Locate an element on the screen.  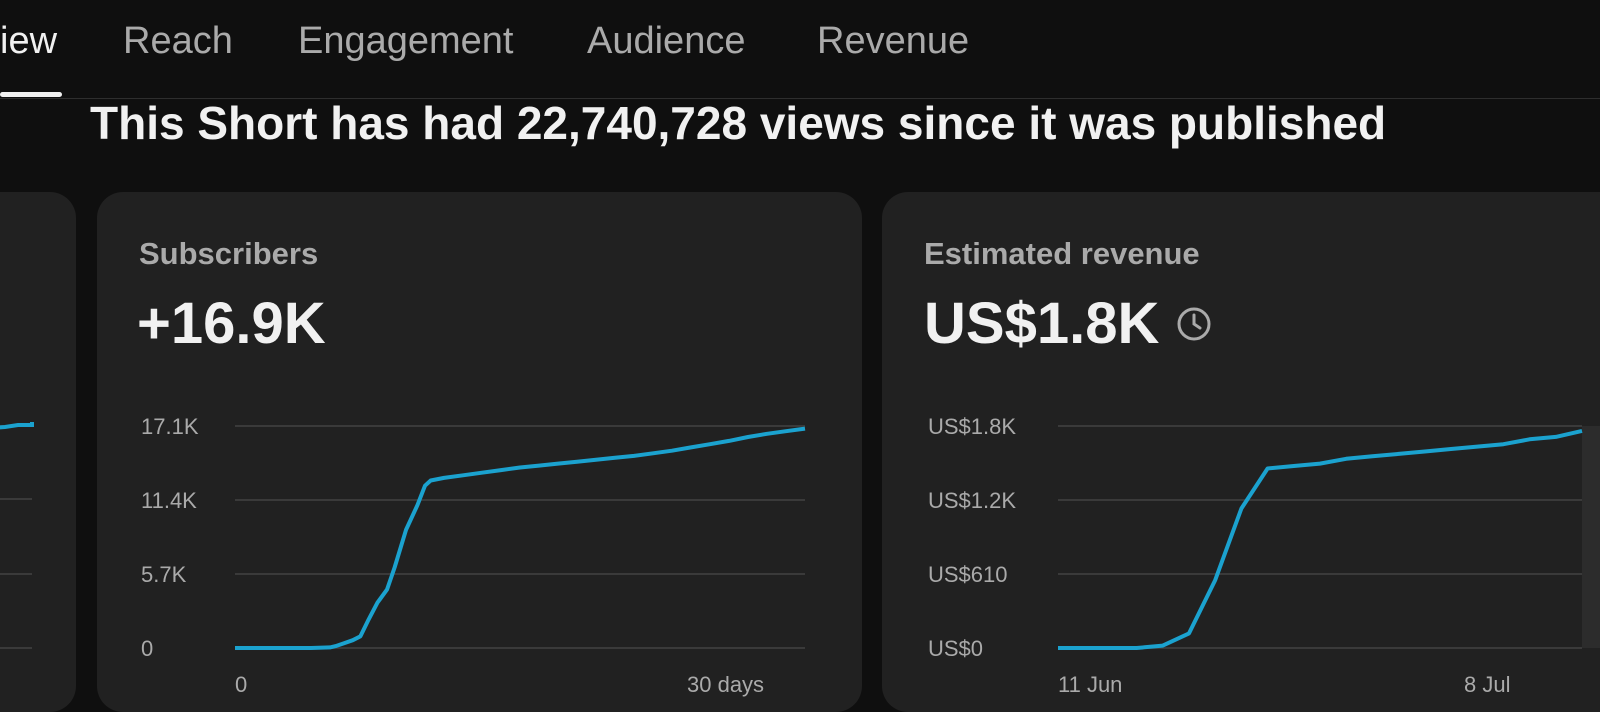
y-tick-label: 11.4K is located at coordinates (169, 500).